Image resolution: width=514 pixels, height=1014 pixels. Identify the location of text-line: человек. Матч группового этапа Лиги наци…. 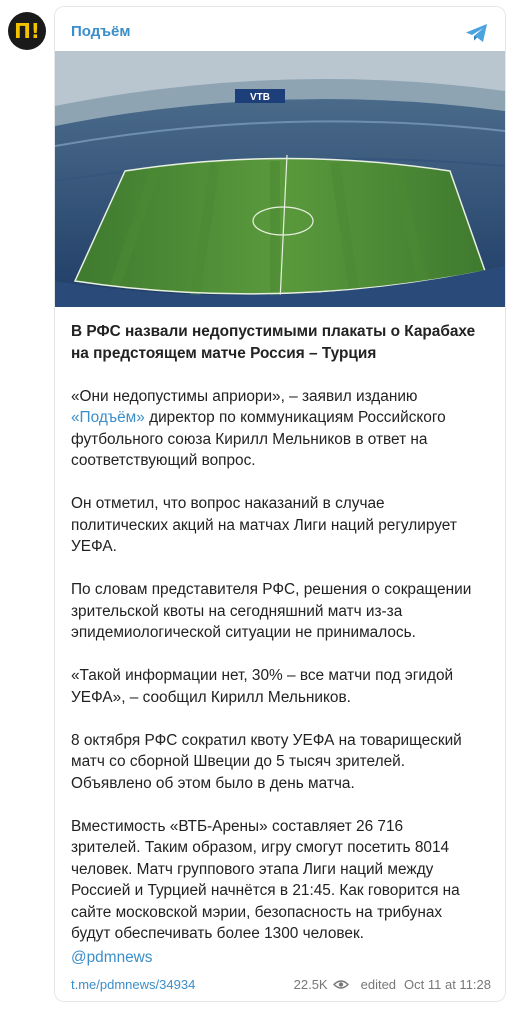
(252, 869).